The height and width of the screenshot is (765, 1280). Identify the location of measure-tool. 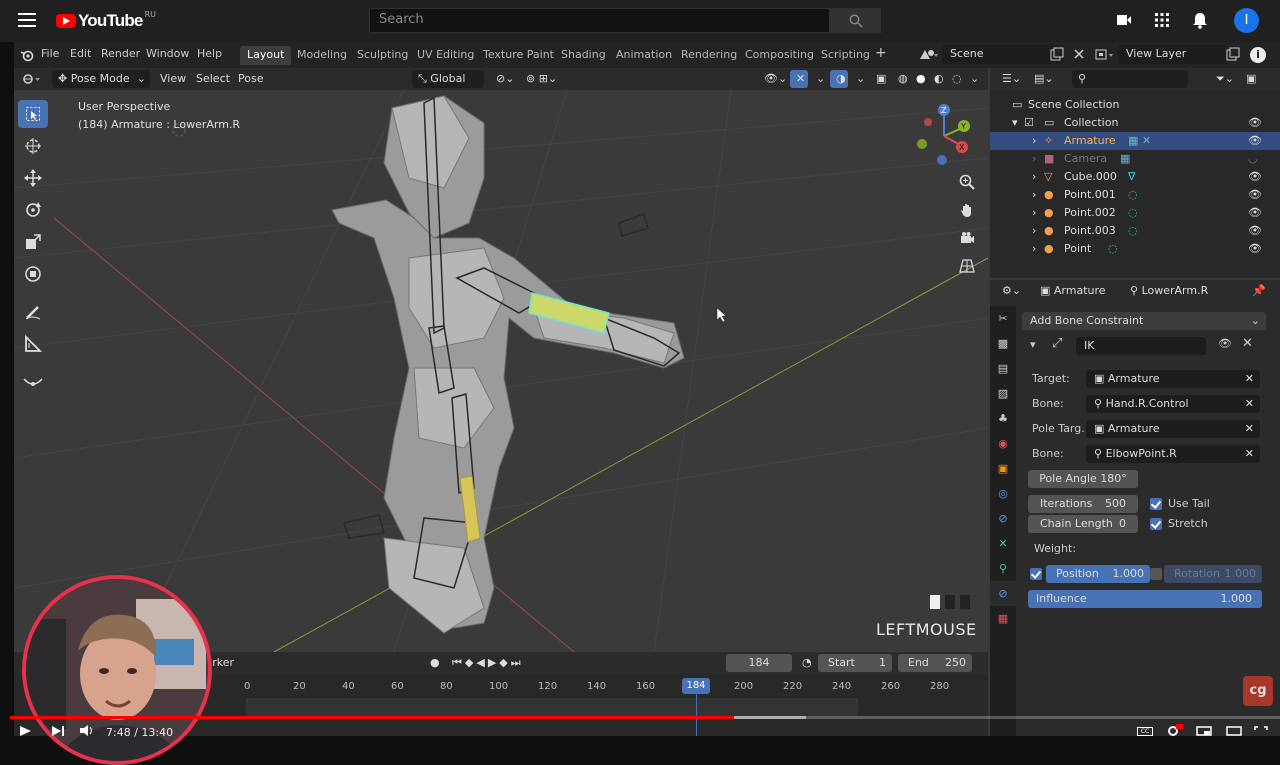
(33, 344).